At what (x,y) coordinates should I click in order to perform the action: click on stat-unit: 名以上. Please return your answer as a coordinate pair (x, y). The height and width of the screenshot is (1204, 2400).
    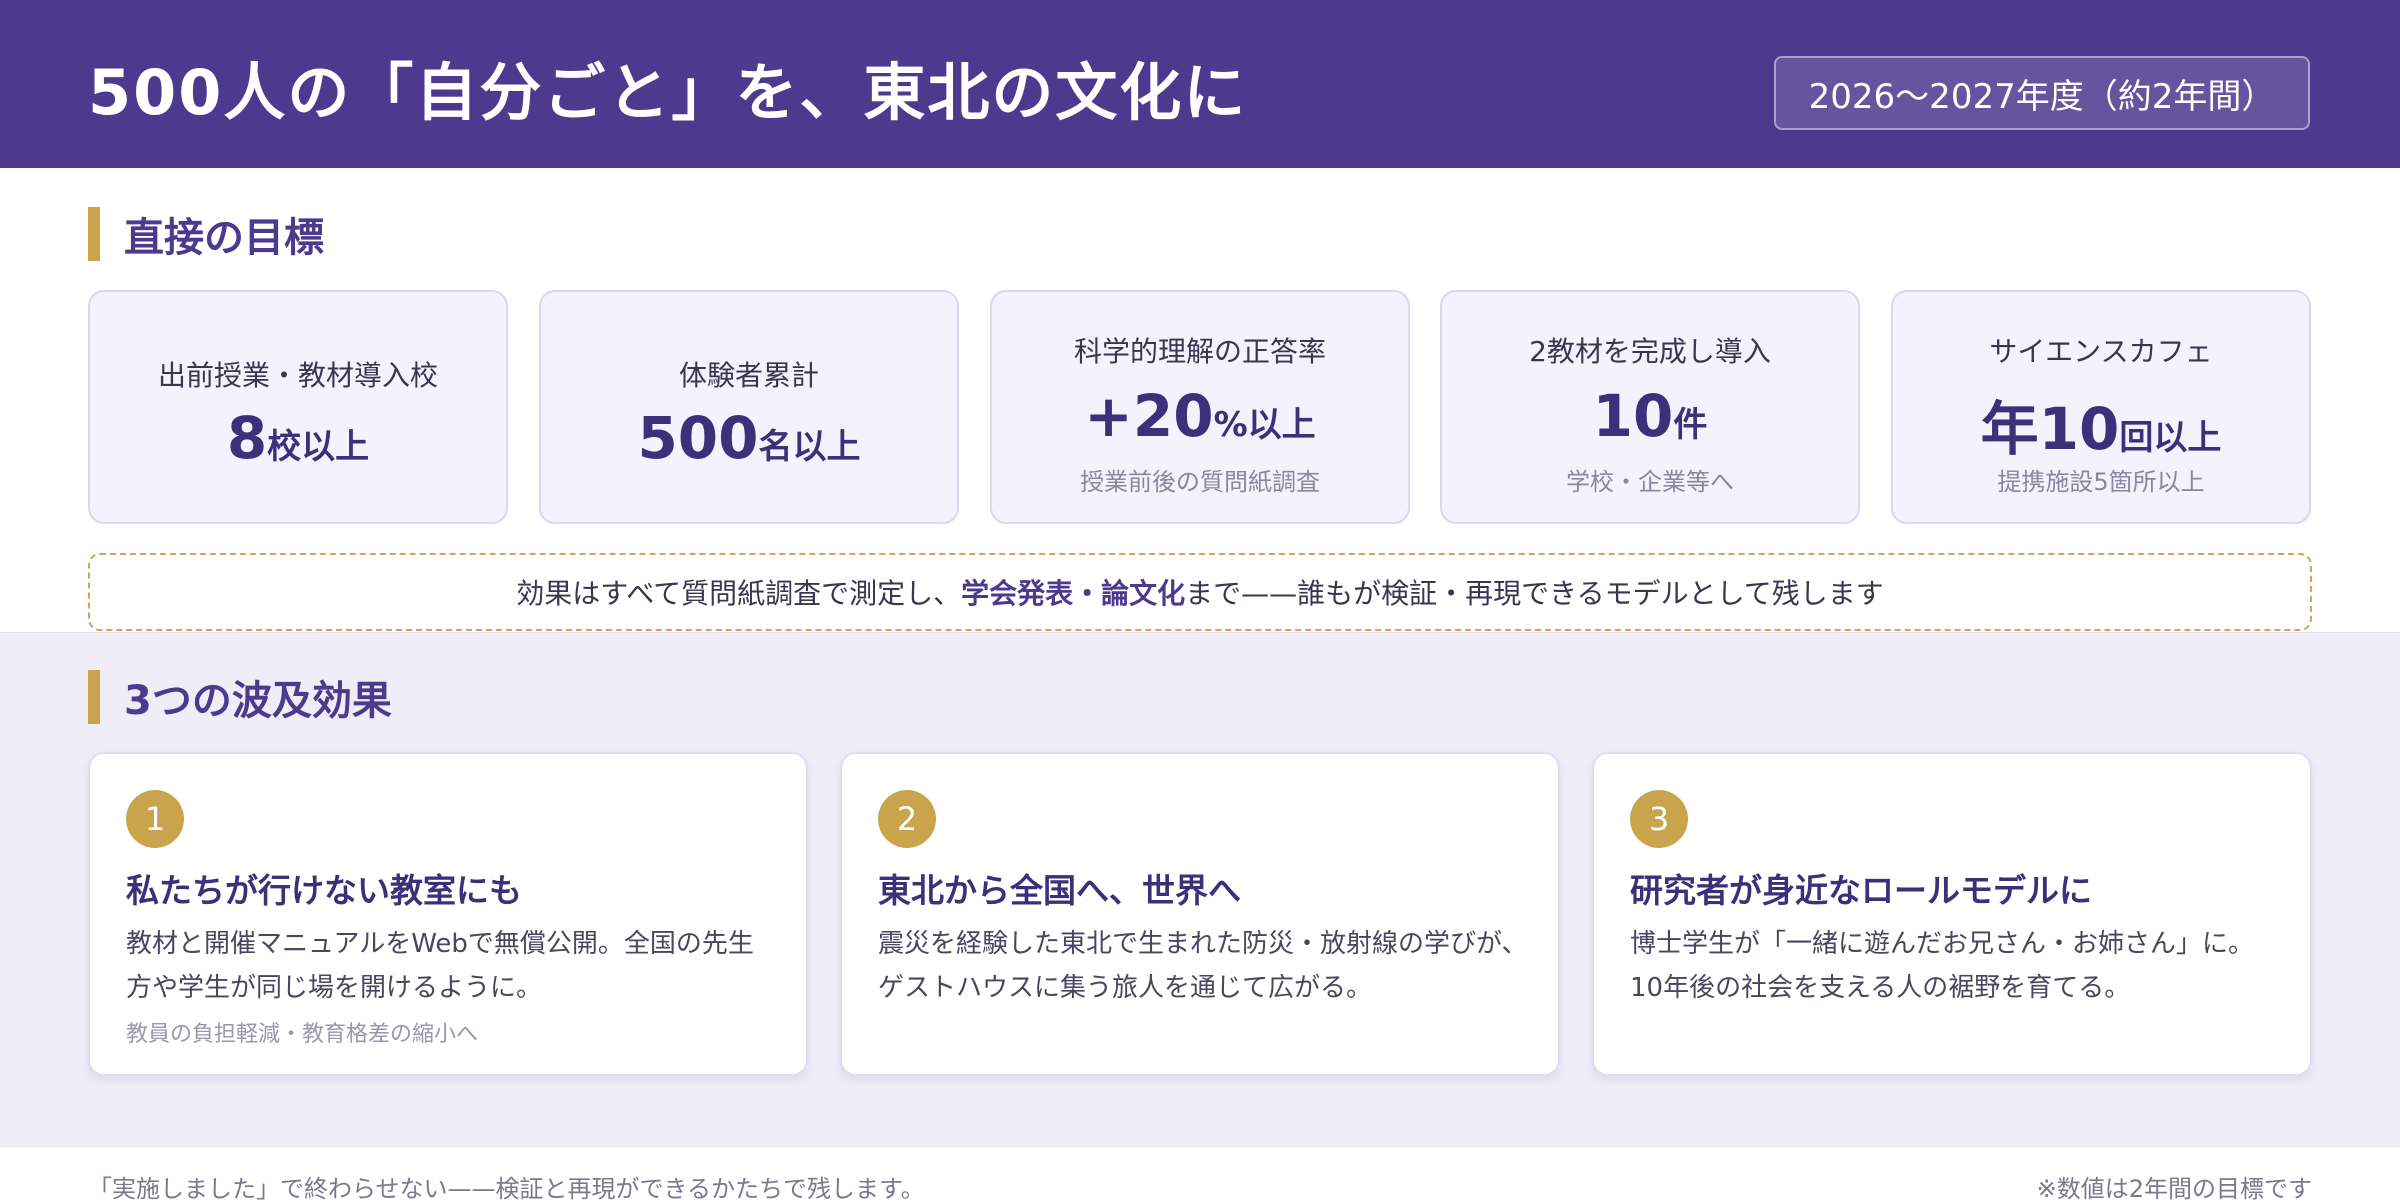
    Looking at the image, I should click on (809, 447).